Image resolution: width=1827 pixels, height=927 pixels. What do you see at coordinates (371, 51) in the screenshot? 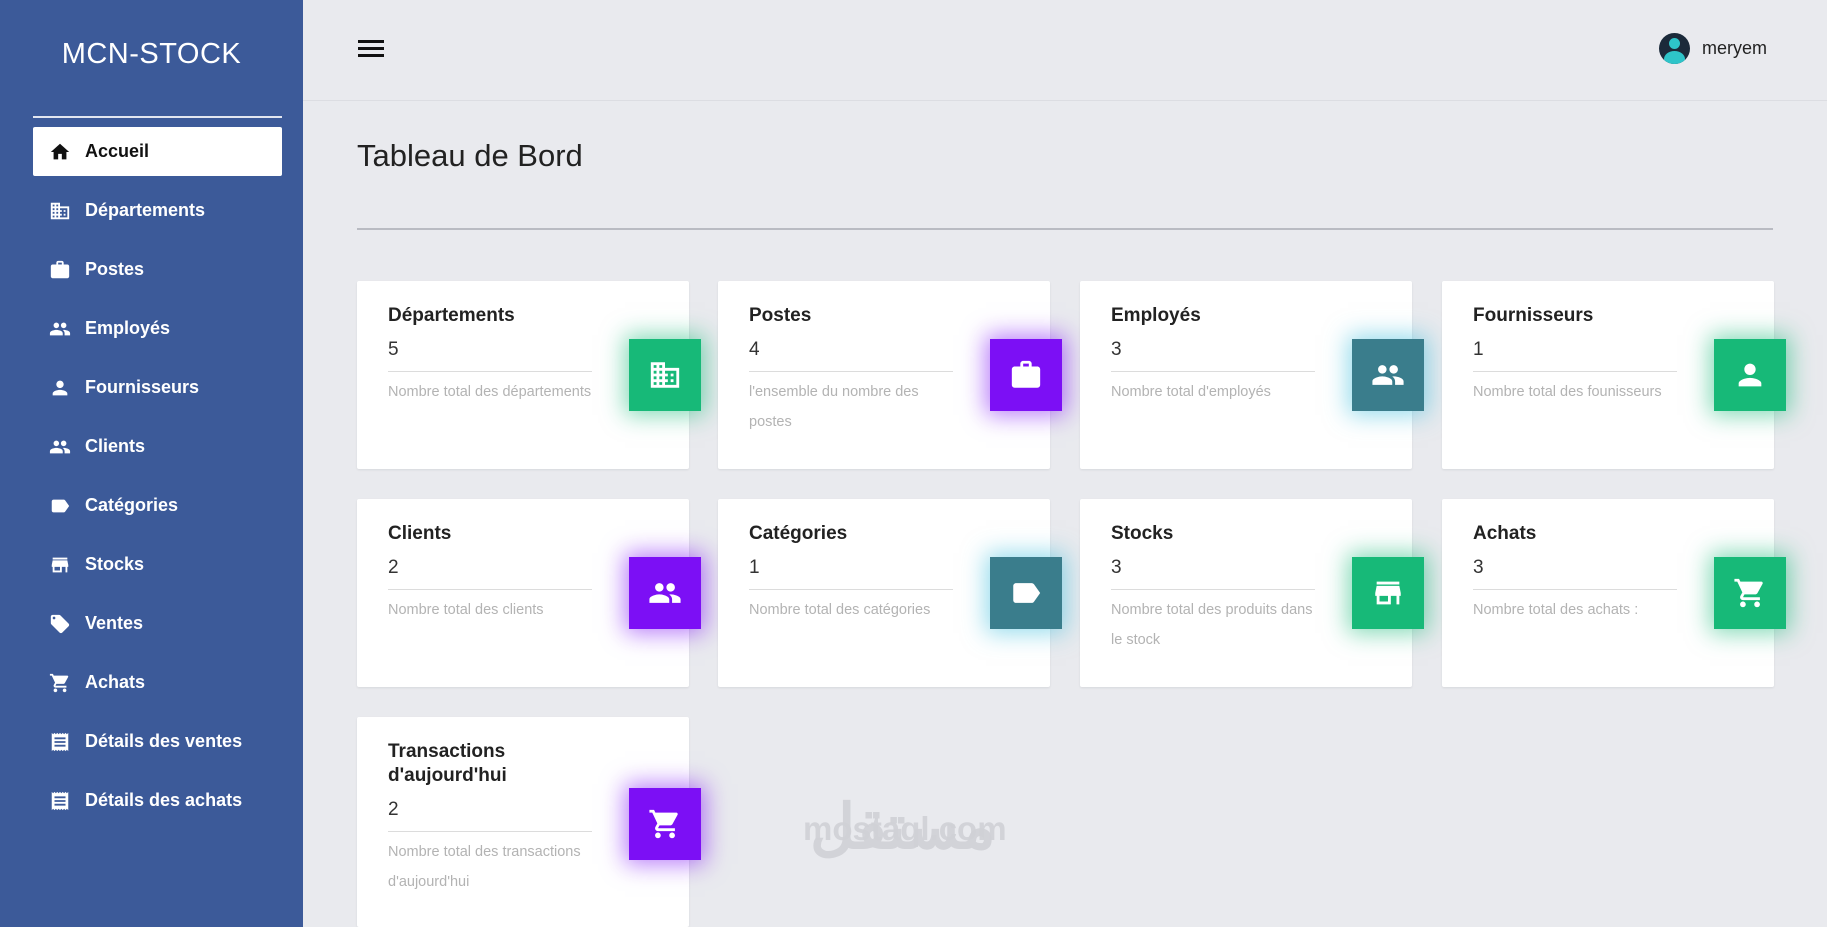
I see `hamburger-icon` at bounding box center [371, 51].